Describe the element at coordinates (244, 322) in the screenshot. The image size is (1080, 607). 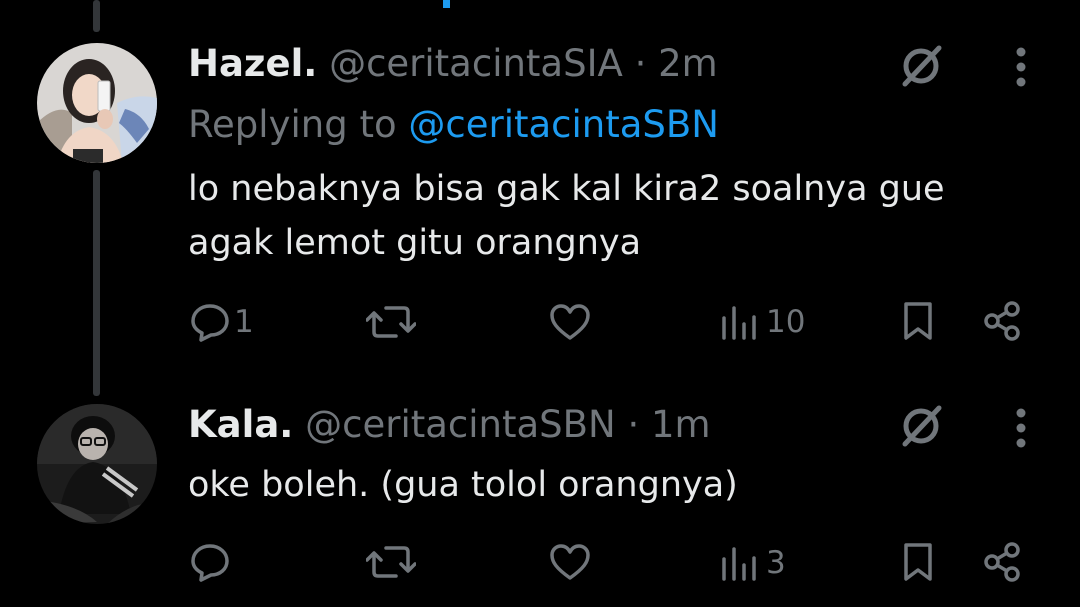
I see `reply-count: 1` at that location.